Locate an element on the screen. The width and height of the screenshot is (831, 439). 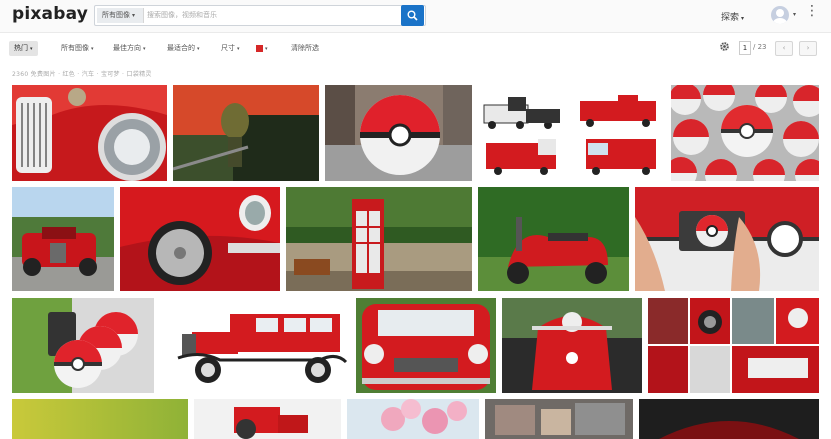
search-input is located at coordinates (272, 14).